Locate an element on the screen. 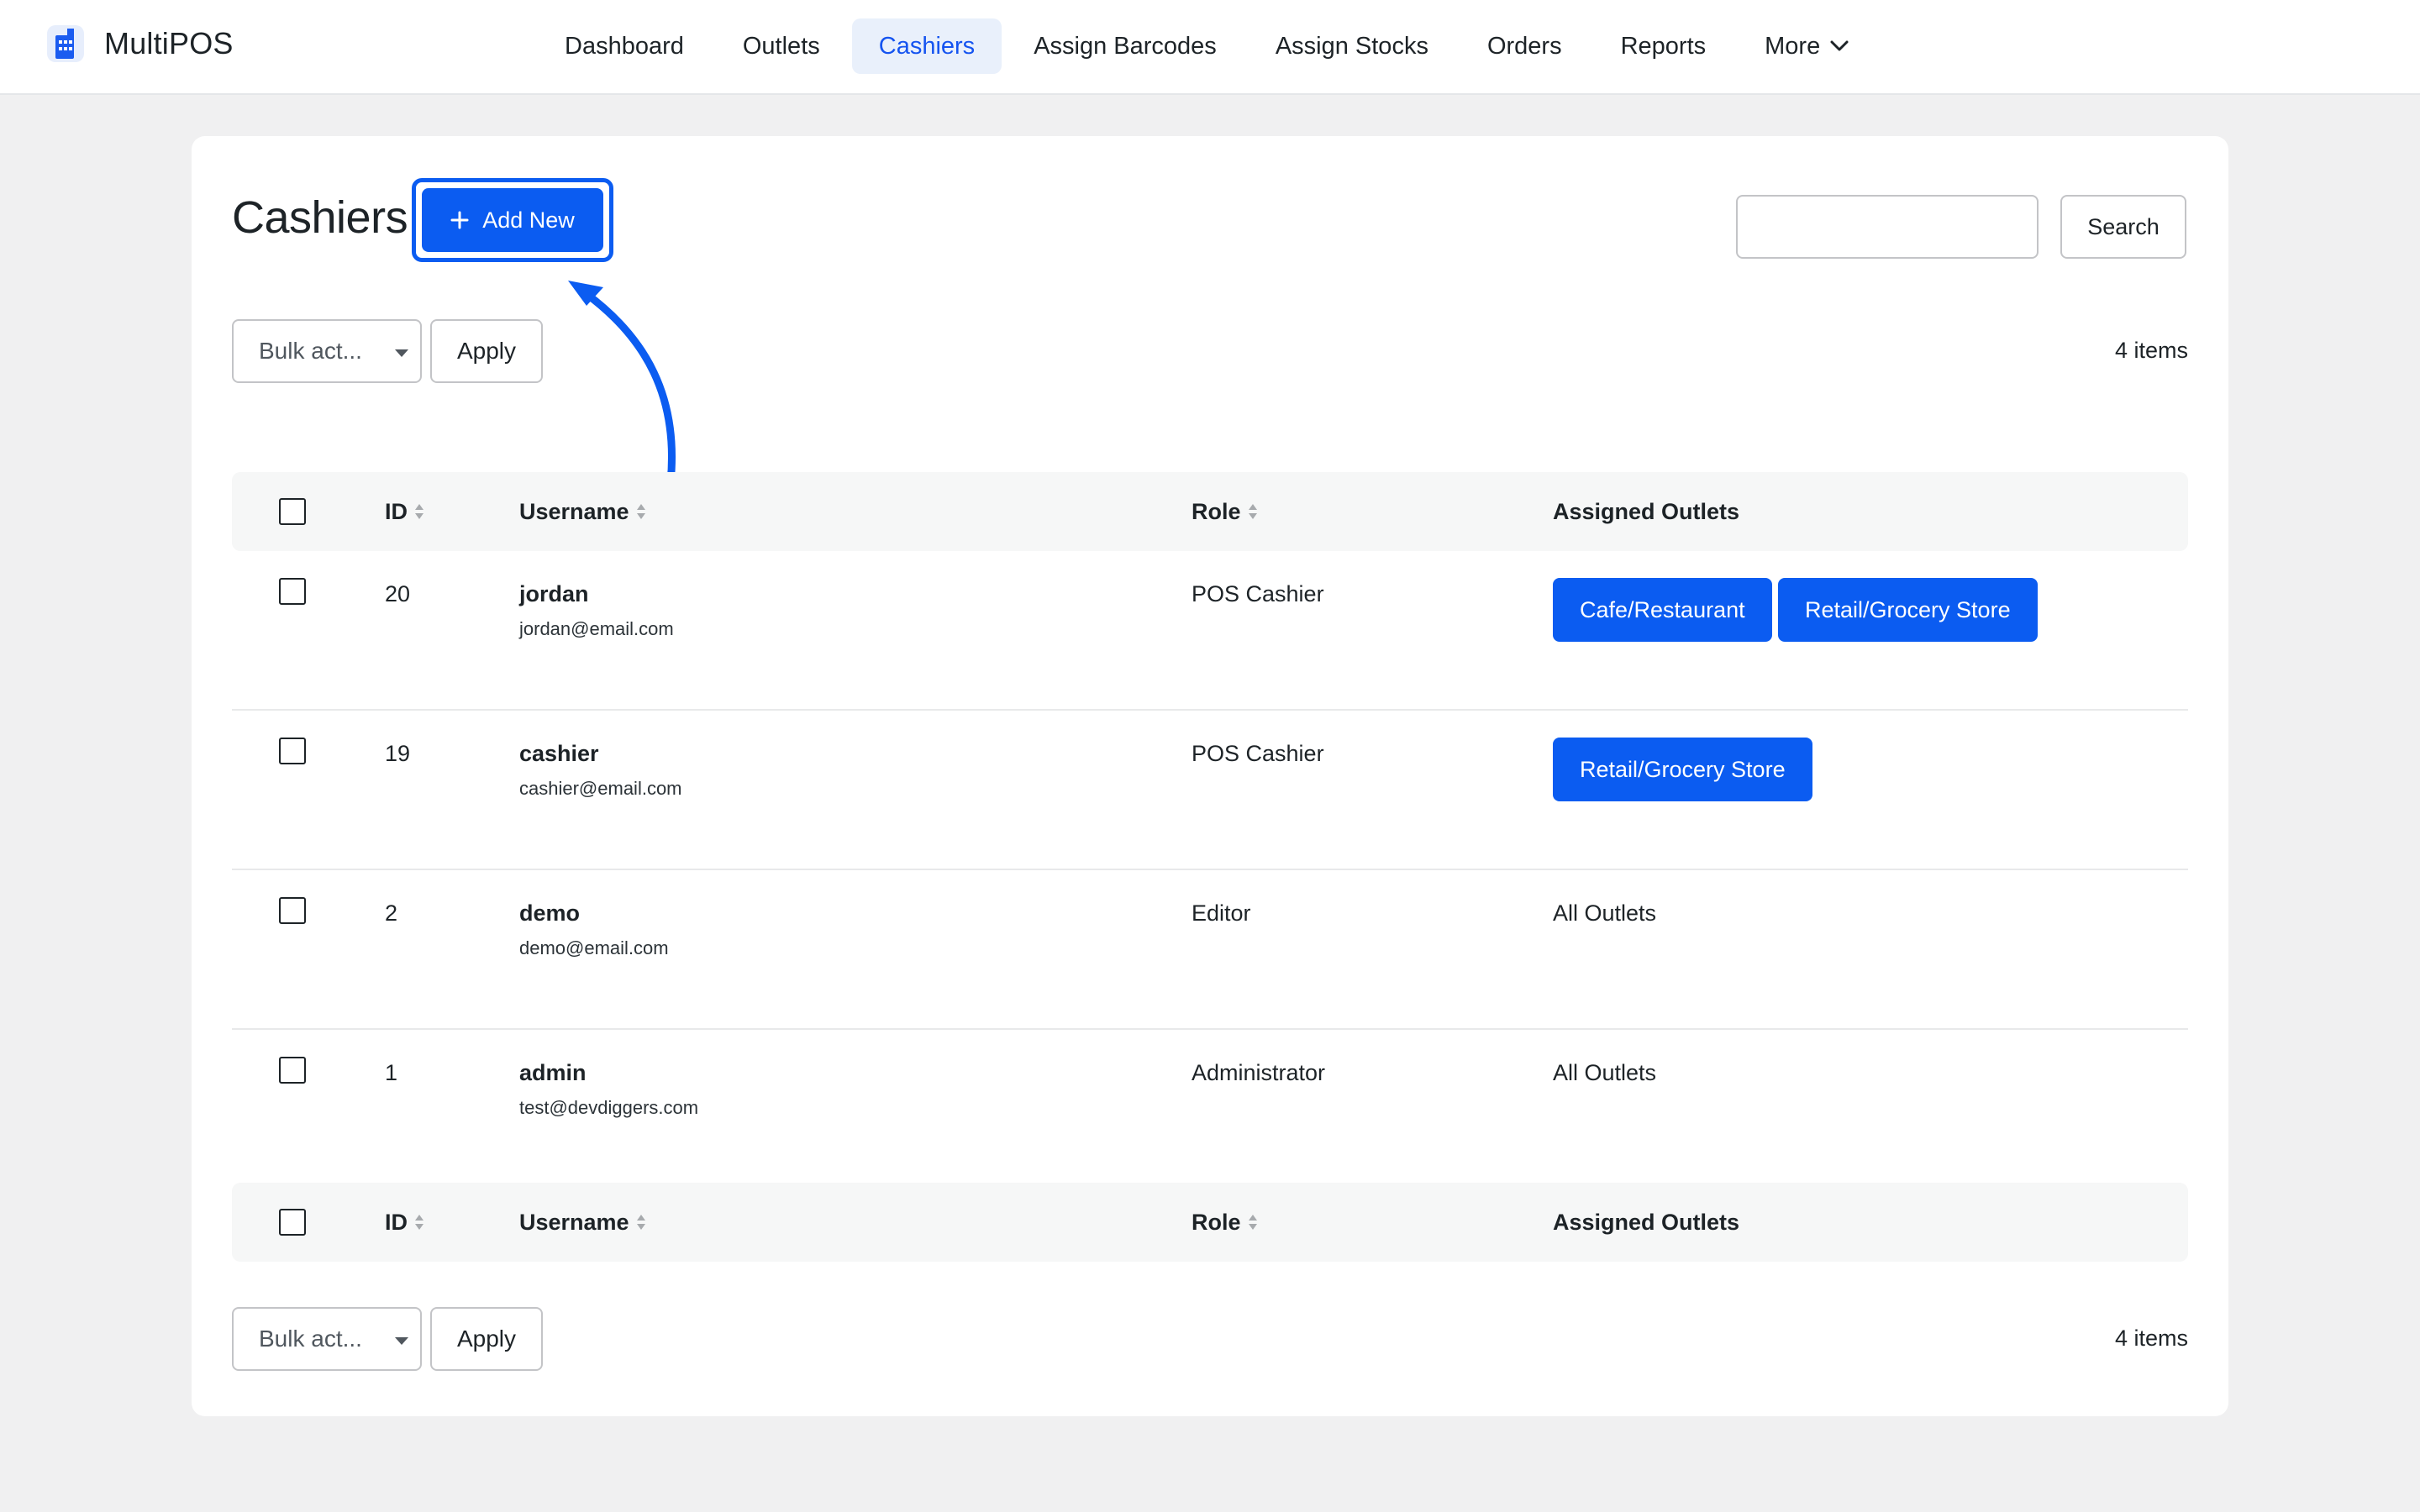 This screenshot has height=1512, width=2420. nav-orders: Orders is located at coordinates (1525, 46).